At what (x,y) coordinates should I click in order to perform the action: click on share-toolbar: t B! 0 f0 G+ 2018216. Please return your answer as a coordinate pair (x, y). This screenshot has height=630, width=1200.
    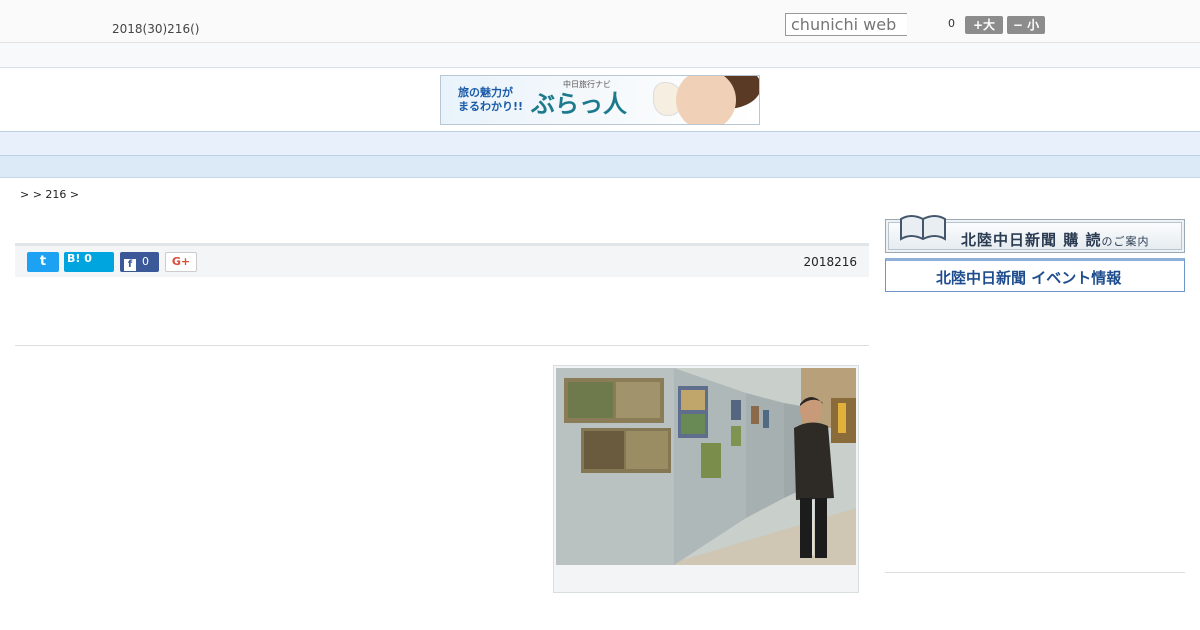
    Looking at the image, I should click on (442, 260).